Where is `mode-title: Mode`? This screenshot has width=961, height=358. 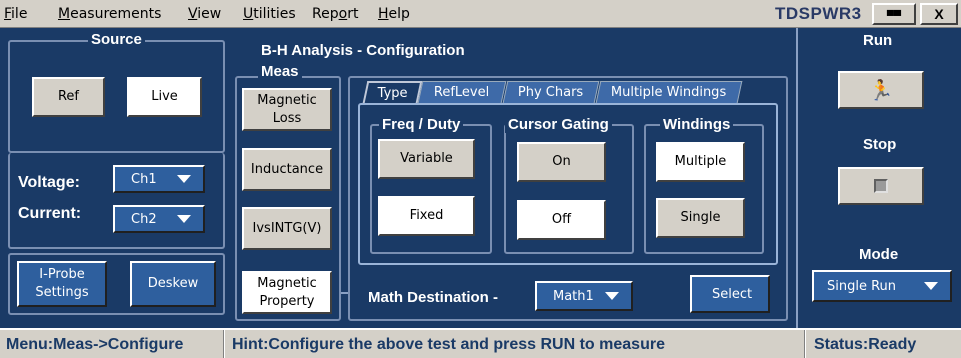 mode-title: Mode is located at coordinates (879, 254).